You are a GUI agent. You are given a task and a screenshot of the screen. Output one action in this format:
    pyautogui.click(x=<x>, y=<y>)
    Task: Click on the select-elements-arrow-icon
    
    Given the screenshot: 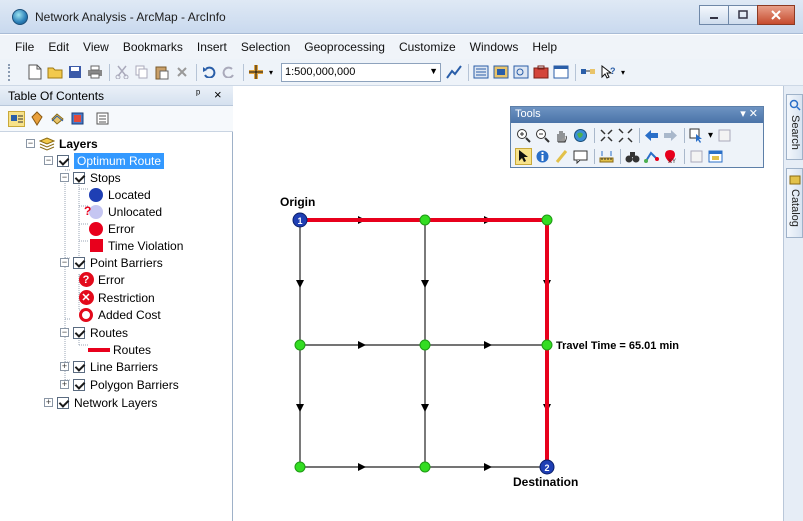 What is the action you would take?
    pyautogui.click(x=523, y=156)
    